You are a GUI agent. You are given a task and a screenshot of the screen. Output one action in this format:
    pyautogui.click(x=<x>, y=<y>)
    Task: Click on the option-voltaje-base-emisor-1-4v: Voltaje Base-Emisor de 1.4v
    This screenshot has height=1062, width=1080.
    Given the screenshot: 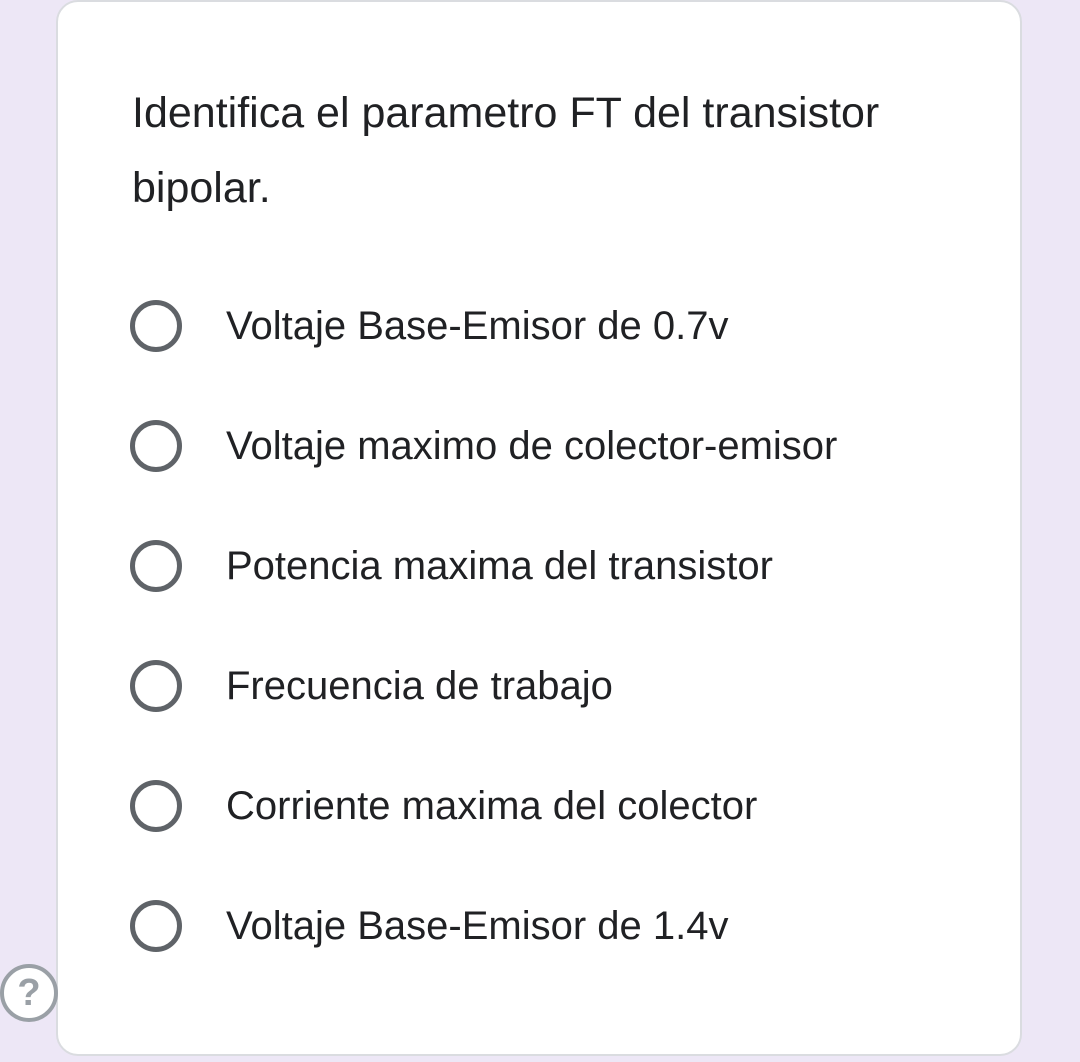 What is the action you would take?
    pyautogui.click(x=560, y=926)
    